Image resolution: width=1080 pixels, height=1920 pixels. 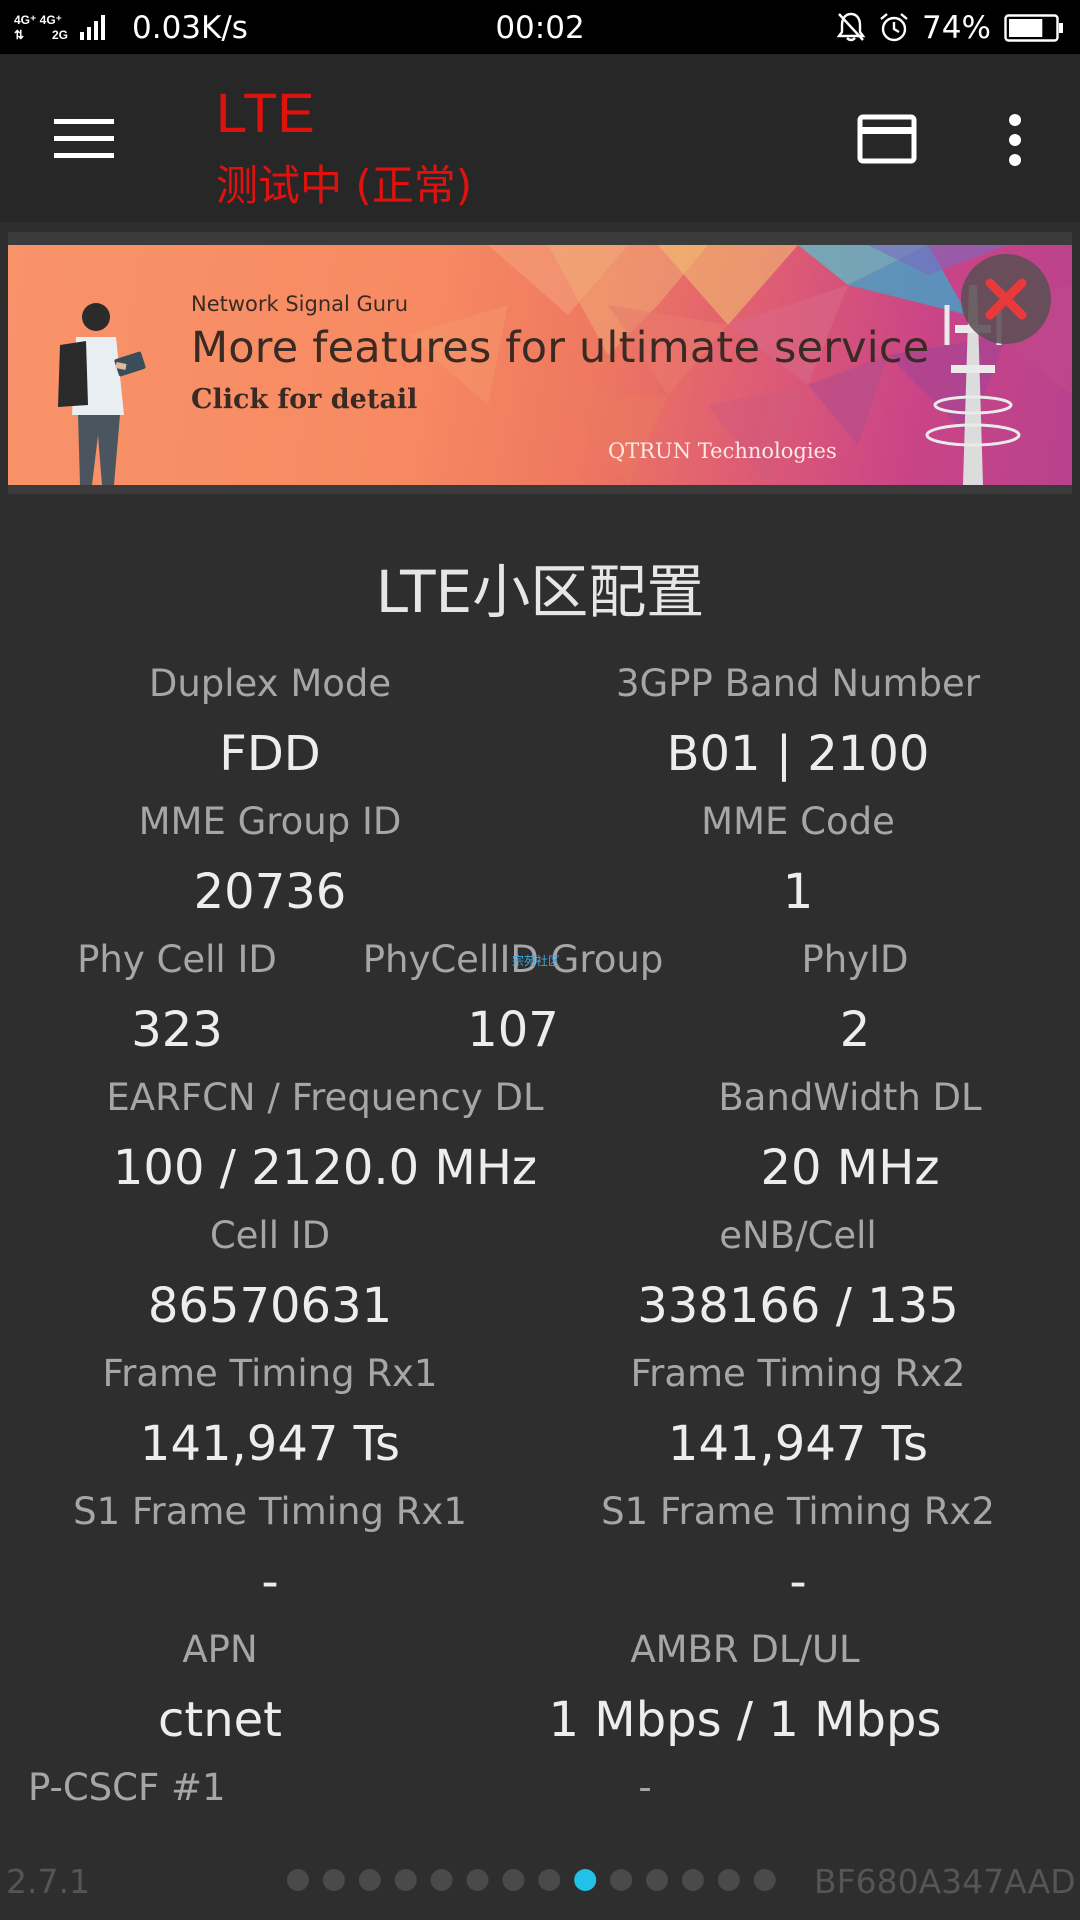 I want to click on ad-cta: Click for detail, so click(x=304, y=399).